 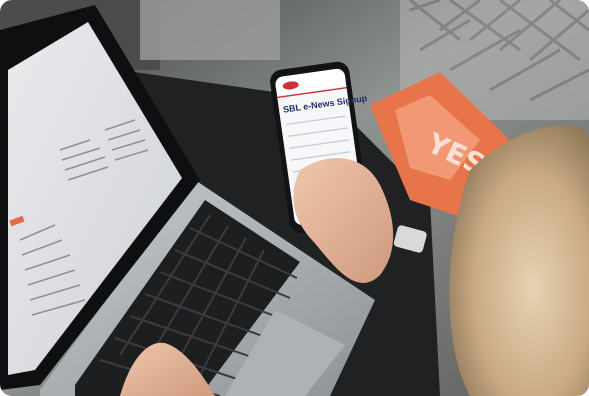 I want to click on light-patch, so click(x=210, y=30).